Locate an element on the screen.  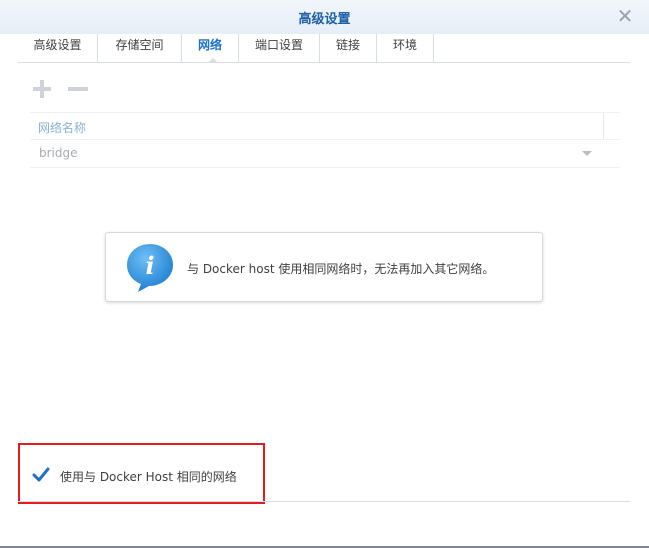
tab-storage: 存储空间 is located at coordinates (140, 48).